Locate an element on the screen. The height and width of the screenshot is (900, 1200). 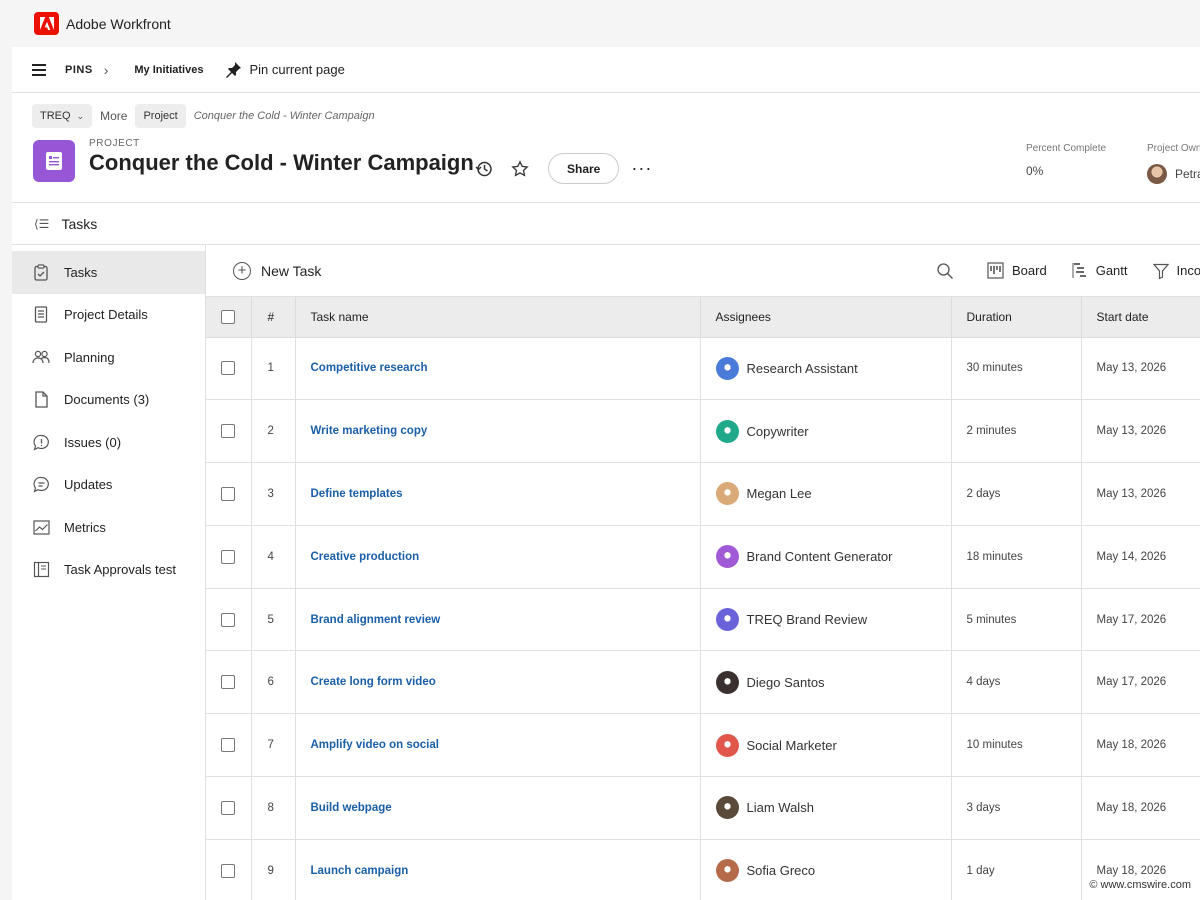
select-all-header is located at coordinates (229, 317).